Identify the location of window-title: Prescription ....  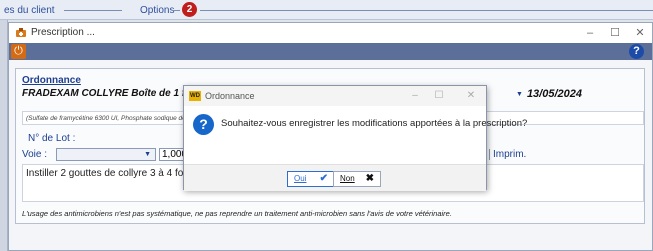
(63, 32).